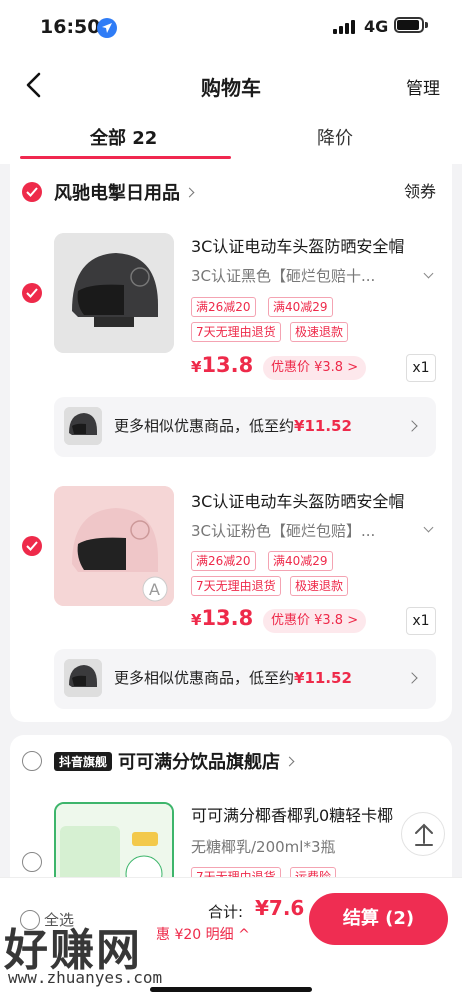  I want to click on product-image-black-helmet, so click(114, 293).